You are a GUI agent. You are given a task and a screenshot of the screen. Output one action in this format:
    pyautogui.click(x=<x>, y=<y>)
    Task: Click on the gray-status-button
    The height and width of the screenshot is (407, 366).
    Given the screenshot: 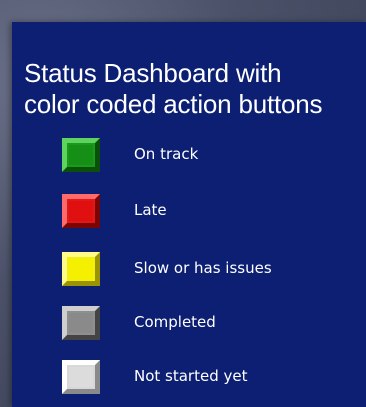 What is the action you would take?
    pyautogui.click(x=81, y=323)
    